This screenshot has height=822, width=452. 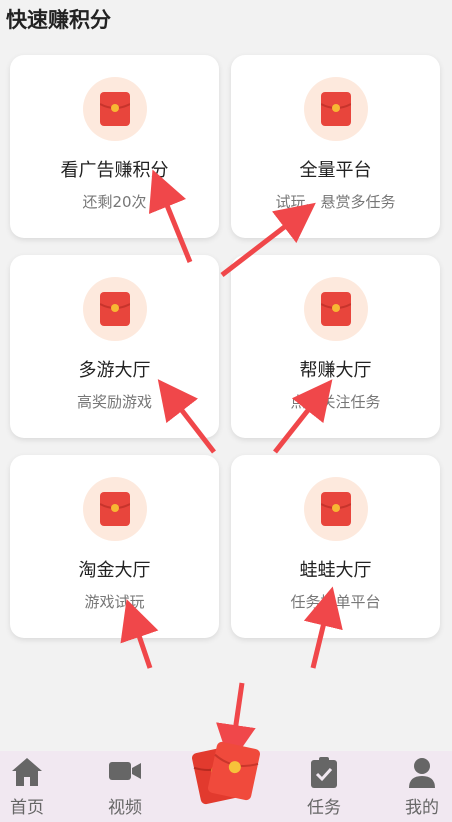 What do you see at coordinates (335, 402) in the screenshot?
I see `card-subtitle: 点赞关注任务` at bounding box center [335, 402].